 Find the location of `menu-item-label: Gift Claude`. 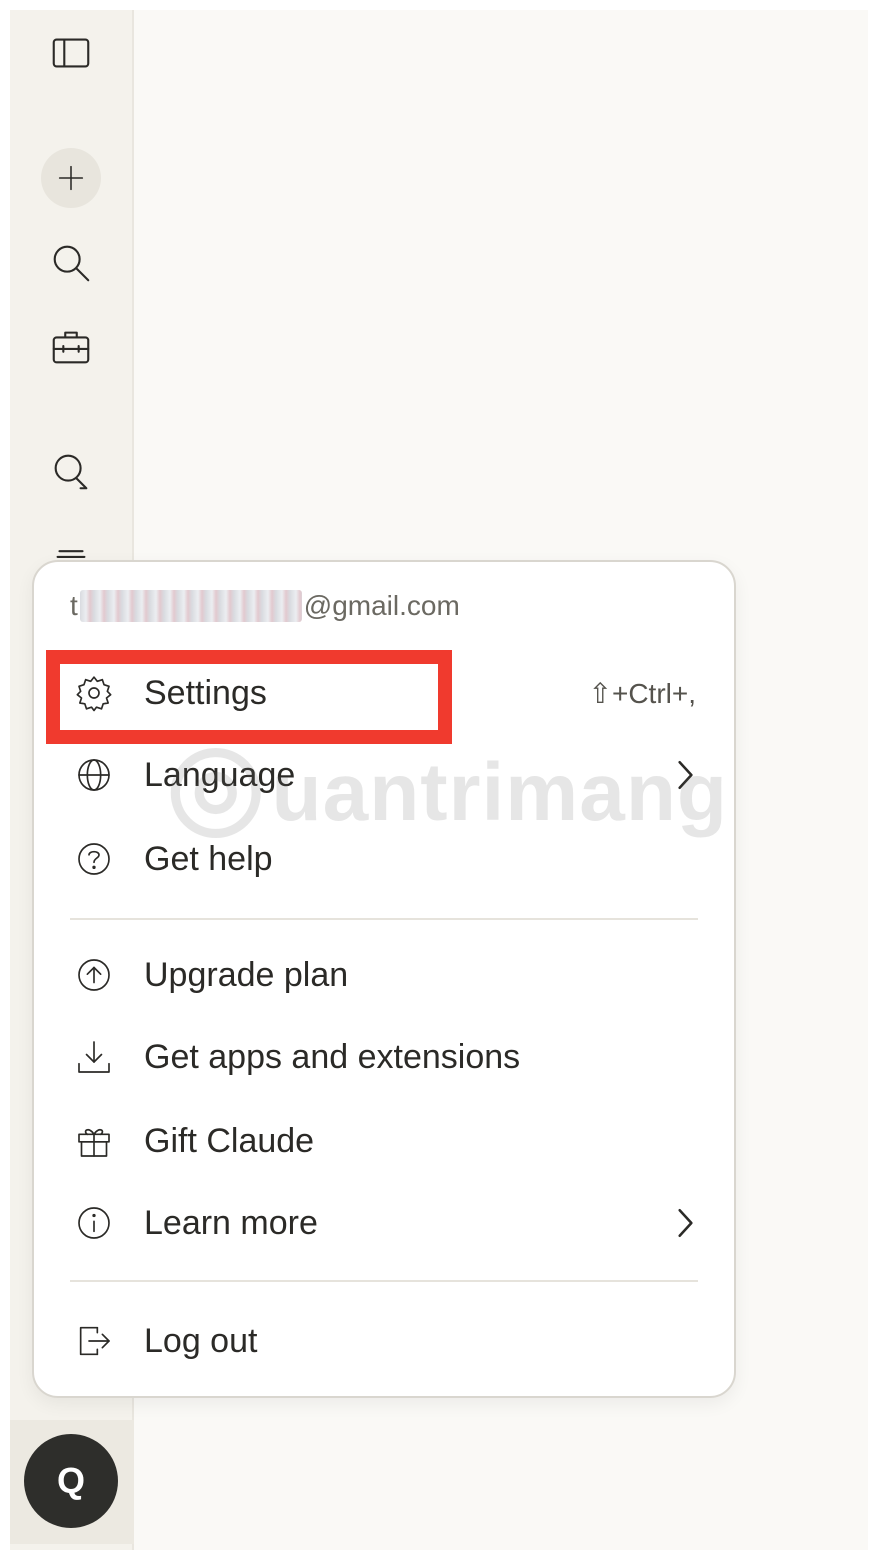

menu-item-label: Gift Claude is located at coordinates (229, 1140).